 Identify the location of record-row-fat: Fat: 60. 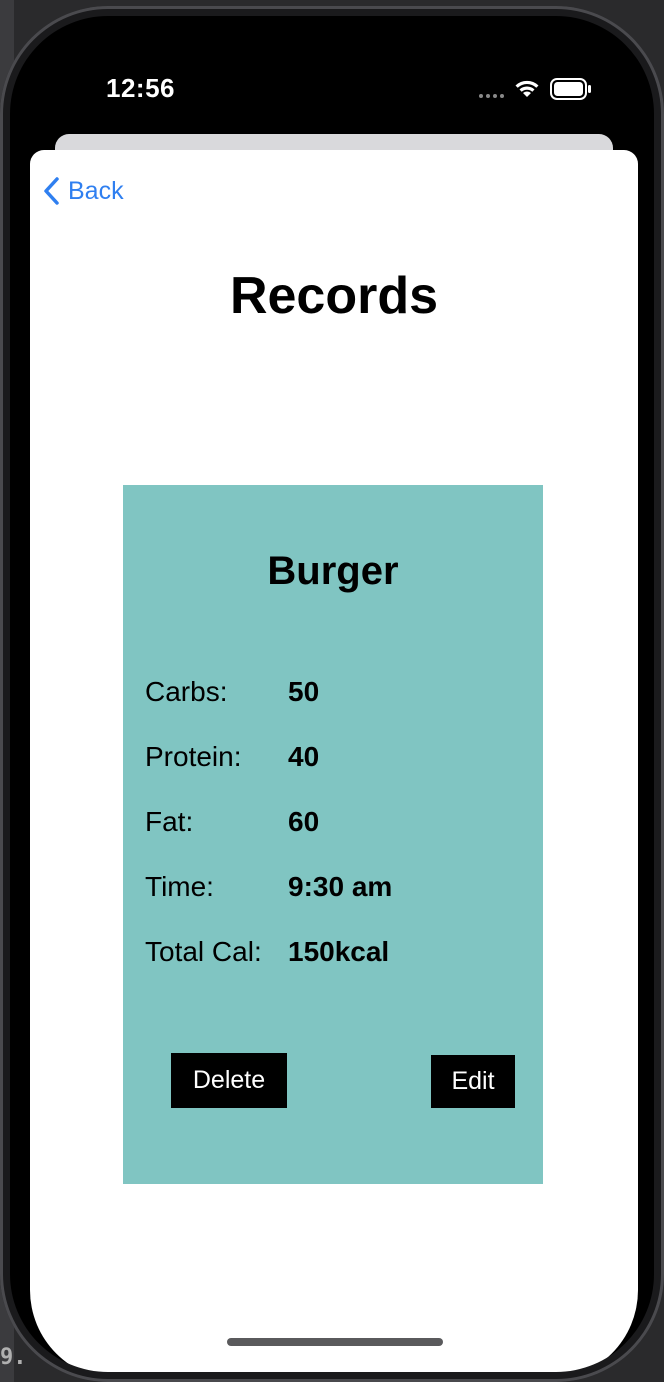
(232, 822).